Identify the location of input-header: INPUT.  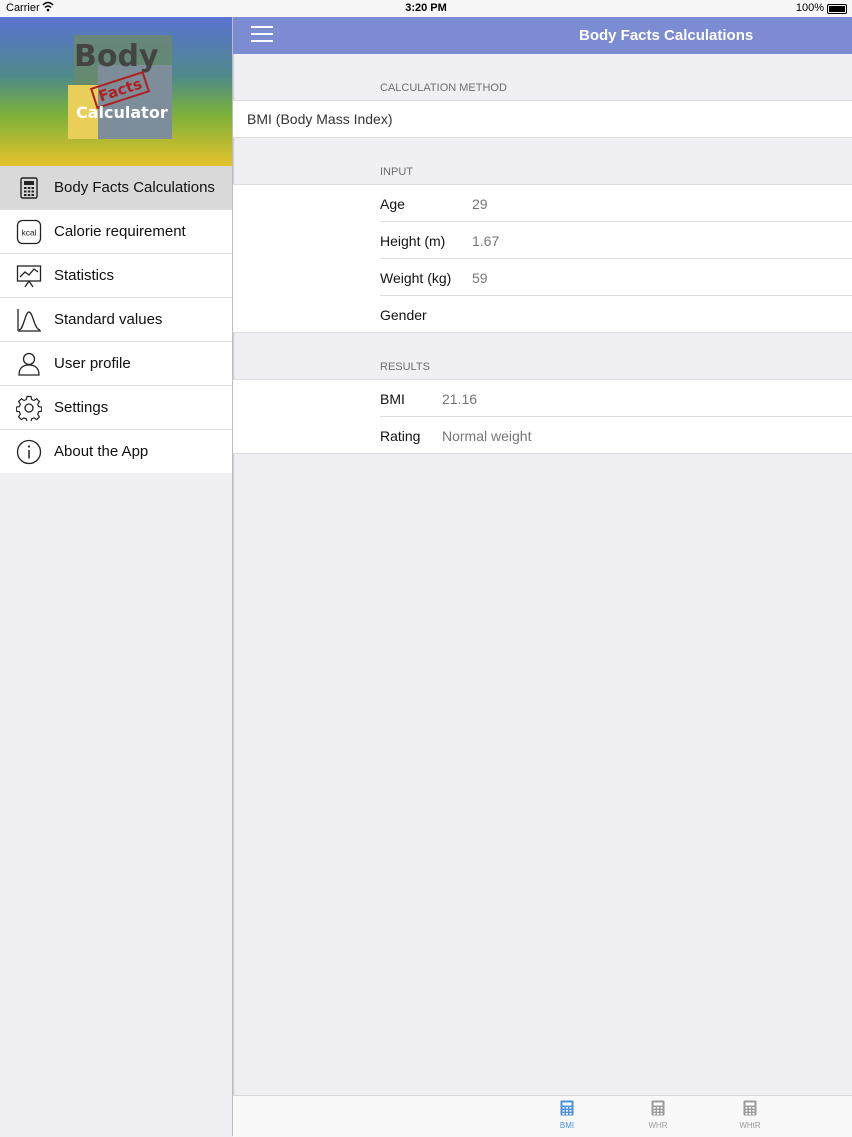
(396, 172).